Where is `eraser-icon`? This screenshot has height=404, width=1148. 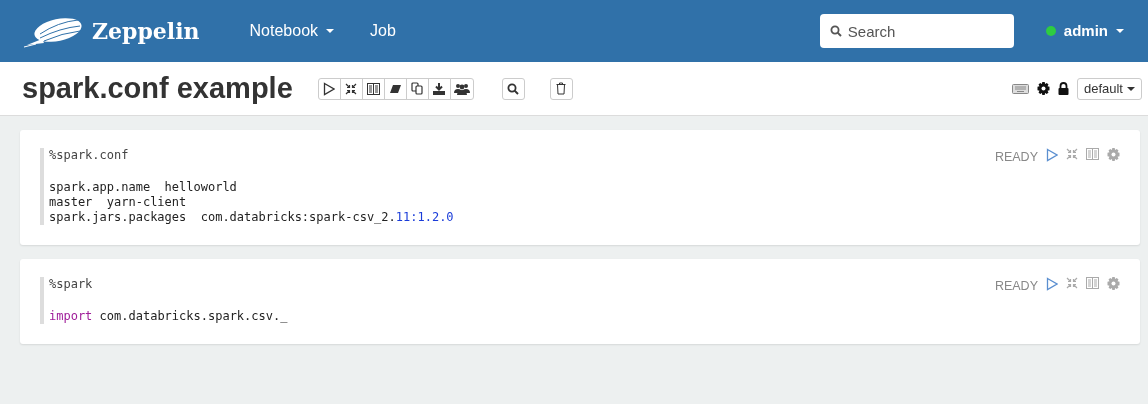
eraser-icon is located at coordinates (395, 88).